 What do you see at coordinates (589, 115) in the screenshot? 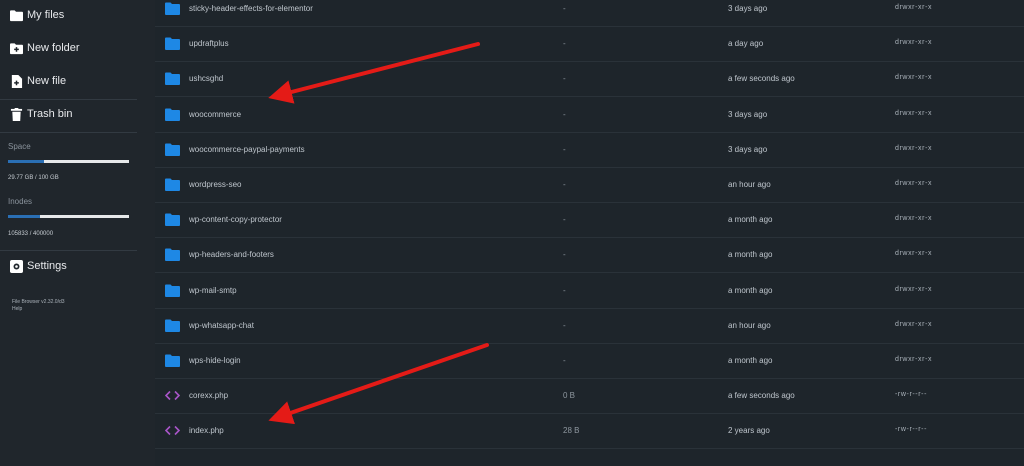
I see `file-row: woocommerce - 3 days ago drwxr-xr-x` at bounding box center [589, 115].